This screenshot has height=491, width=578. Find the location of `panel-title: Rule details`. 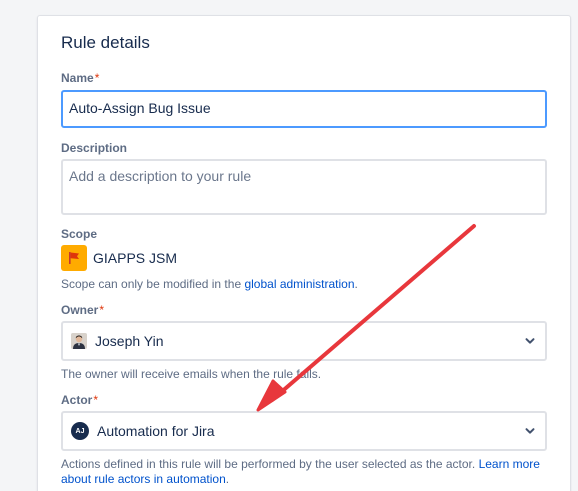

panel-title: Rule details is located at coordinates (105, 42).